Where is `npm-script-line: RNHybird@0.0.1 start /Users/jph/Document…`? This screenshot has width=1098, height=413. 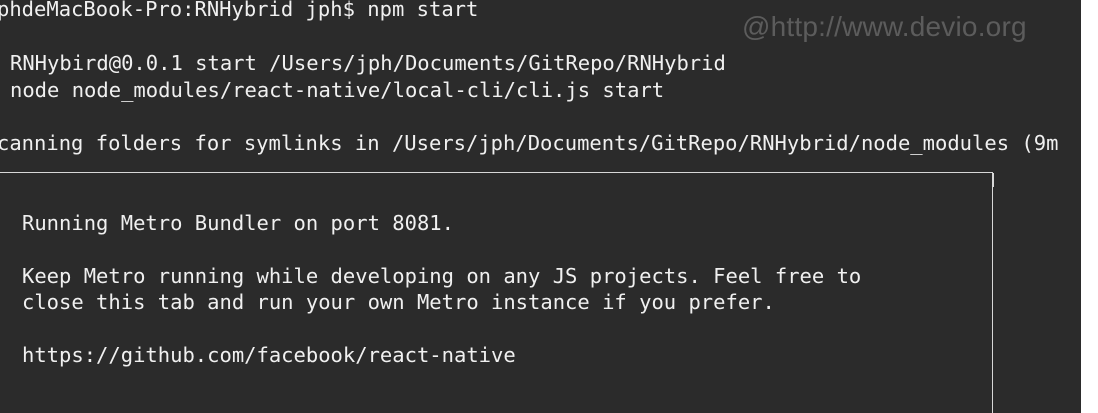
npm-script-line: RNHybird@0.0.1 start /Users/jph/Document… is located at coordinates (368, 63).